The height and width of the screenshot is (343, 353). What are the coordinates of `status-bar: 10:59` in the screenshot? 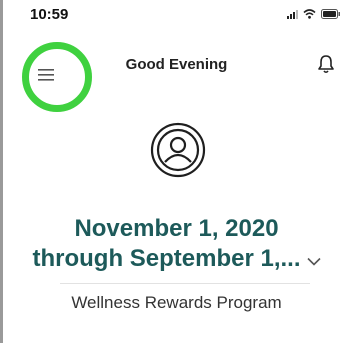 It's located at (176, 14).